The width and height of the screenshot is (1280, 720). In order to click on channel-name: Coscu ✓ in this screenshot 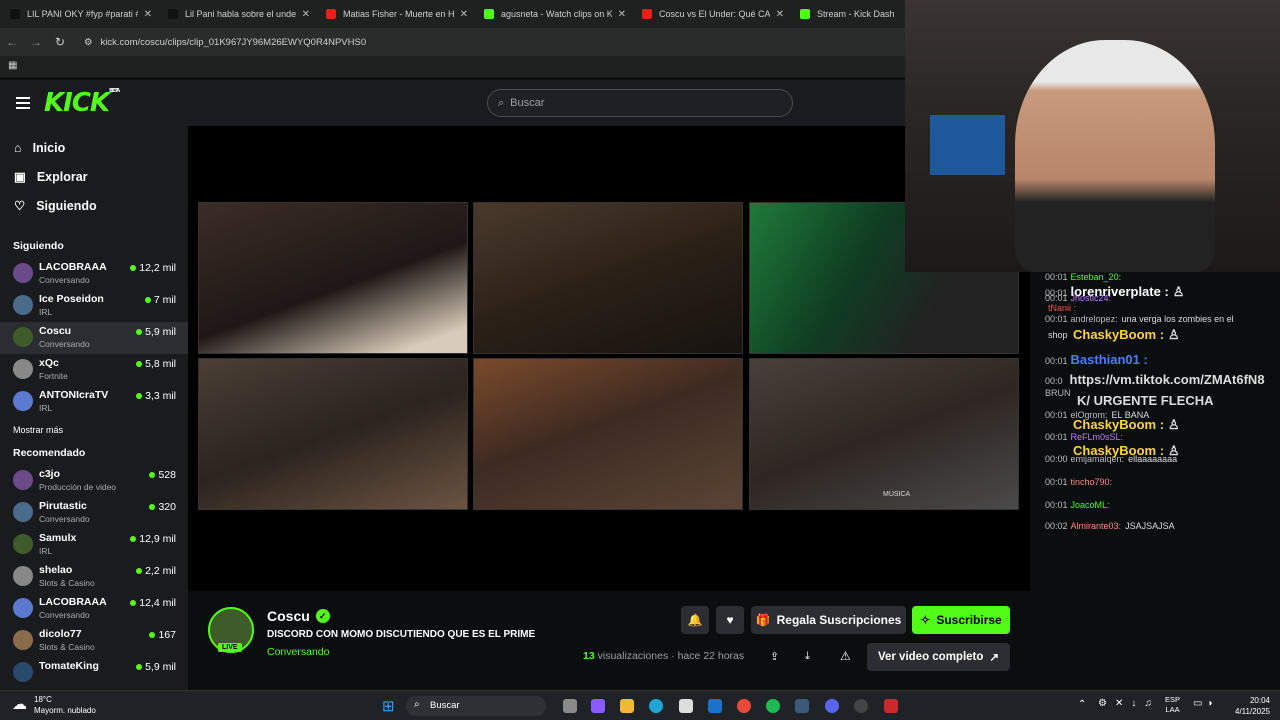, I will do `click(298, 616)`.